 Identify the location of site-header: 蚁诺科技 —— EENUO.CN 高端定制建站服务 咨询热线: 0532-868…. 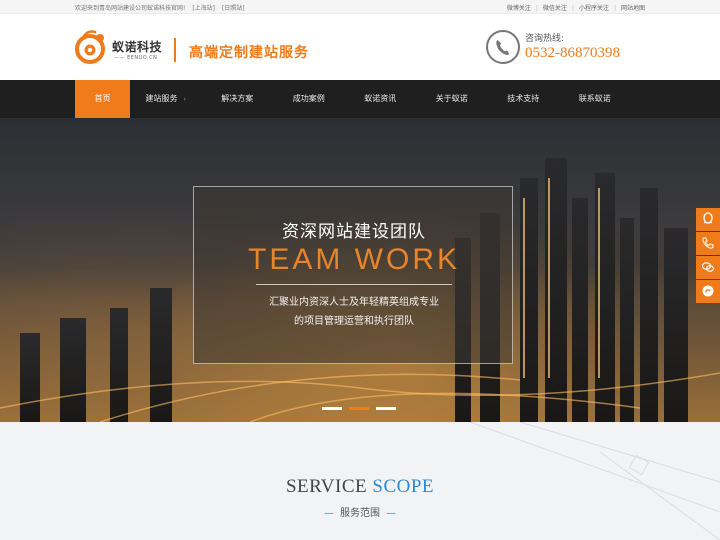
(360, 47).